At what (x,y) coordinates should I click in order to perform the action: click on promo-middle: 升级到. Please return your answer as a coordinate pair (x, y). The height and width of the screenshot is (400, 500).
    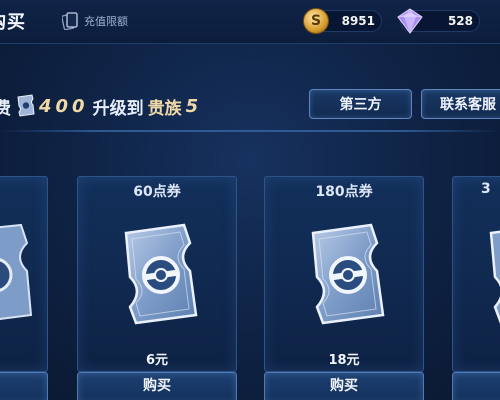
    Looking at the image, I should click on (118, 108).